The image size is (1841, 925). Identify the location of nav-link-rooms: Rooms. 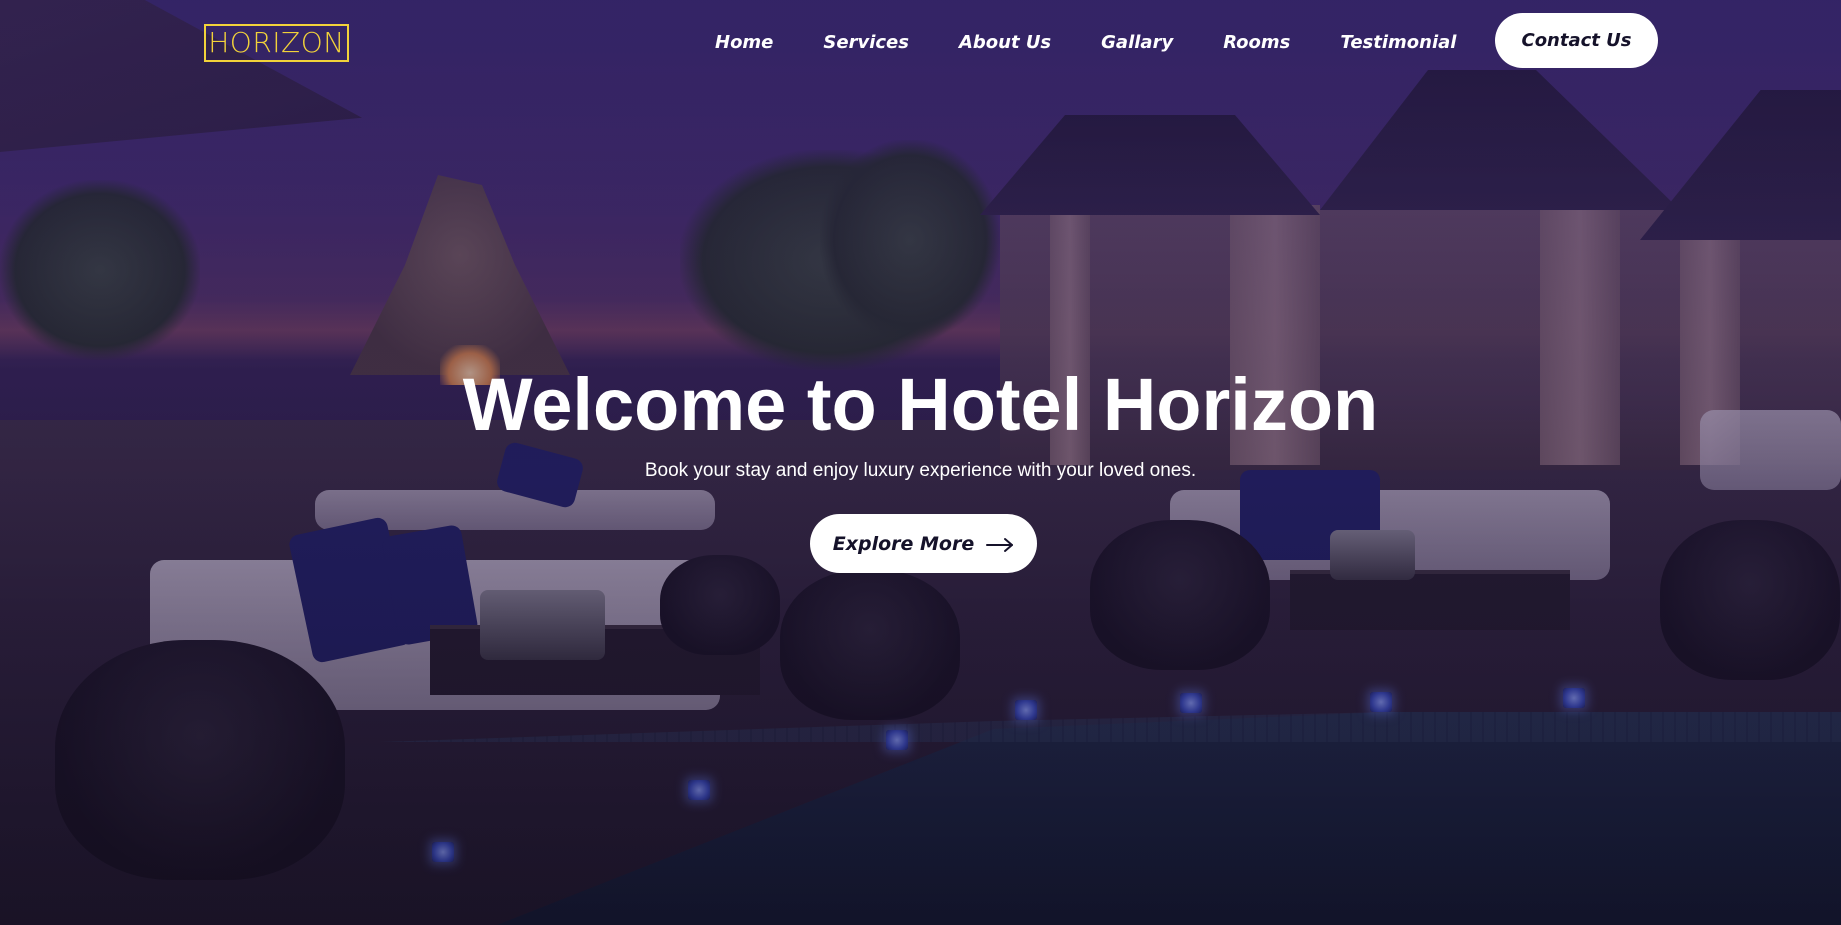
(1256, 42).